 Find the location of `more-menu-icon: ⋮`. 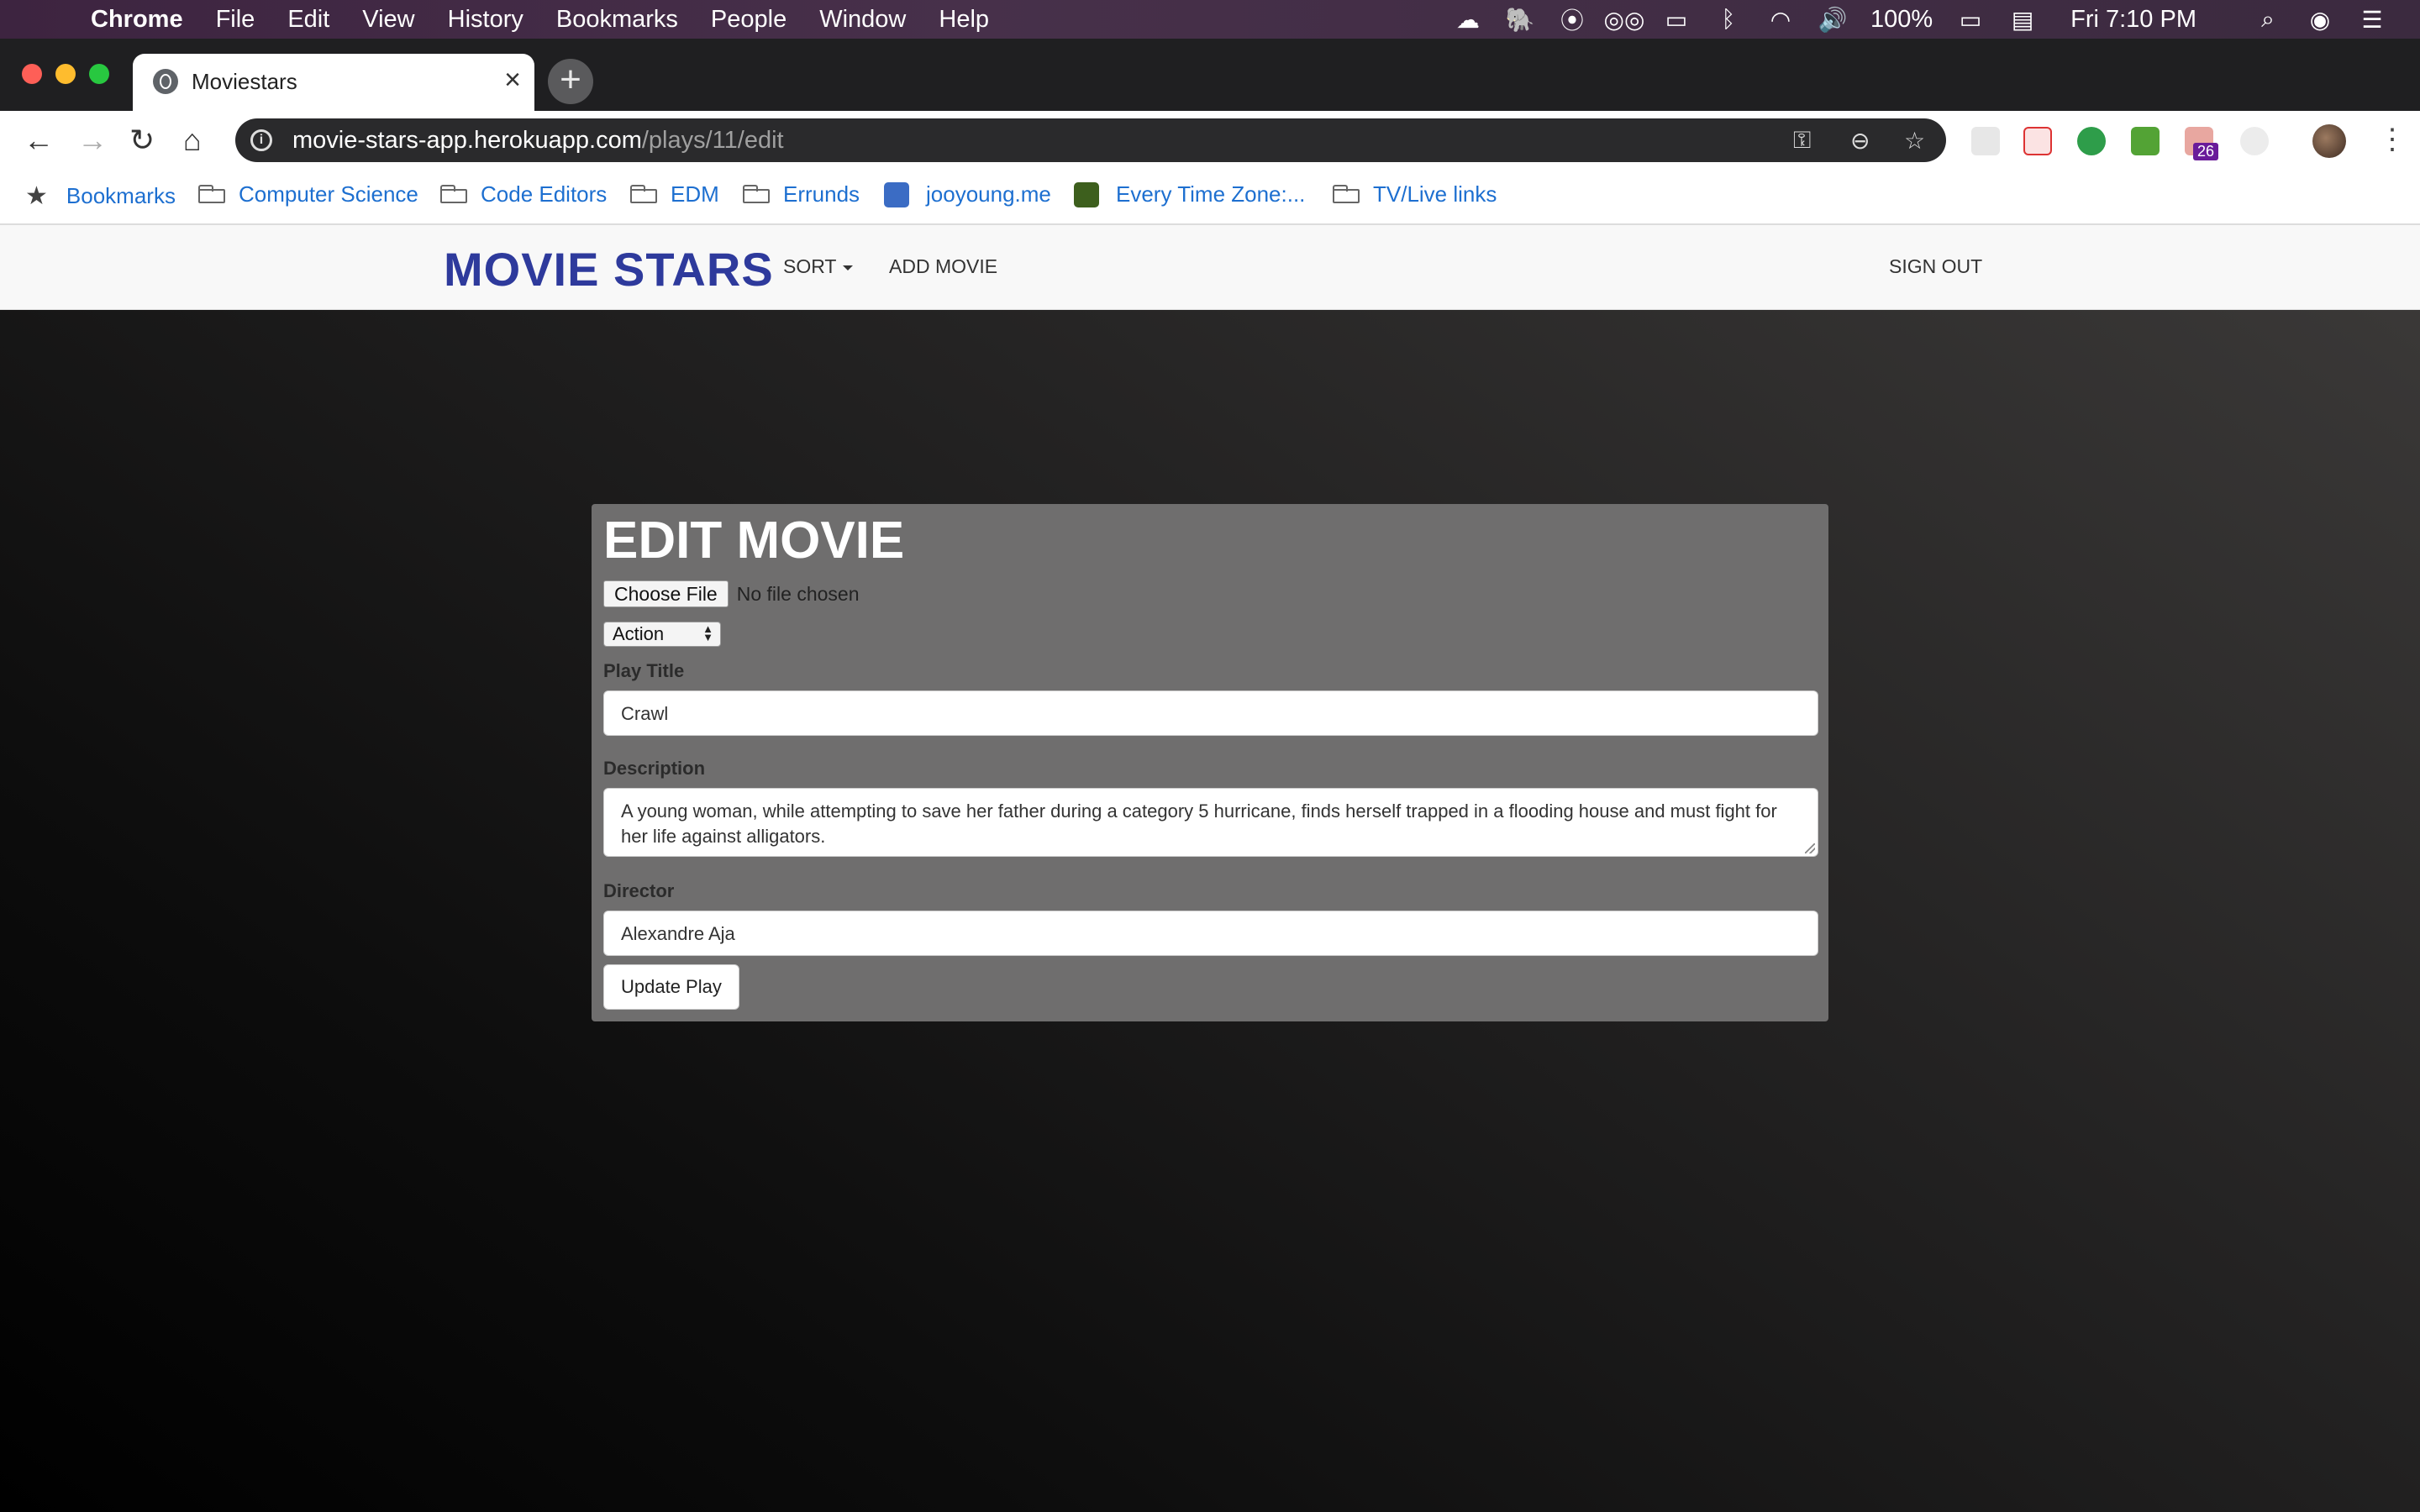

more-menu-icon: ⋮ is located at coordinates (2392, 139).